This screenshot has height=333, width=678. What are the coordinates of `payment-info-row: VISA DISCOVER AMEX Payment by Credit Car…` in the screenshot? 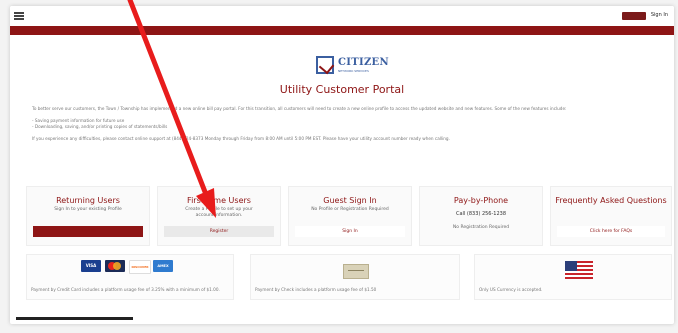 It's located at (349, 277).